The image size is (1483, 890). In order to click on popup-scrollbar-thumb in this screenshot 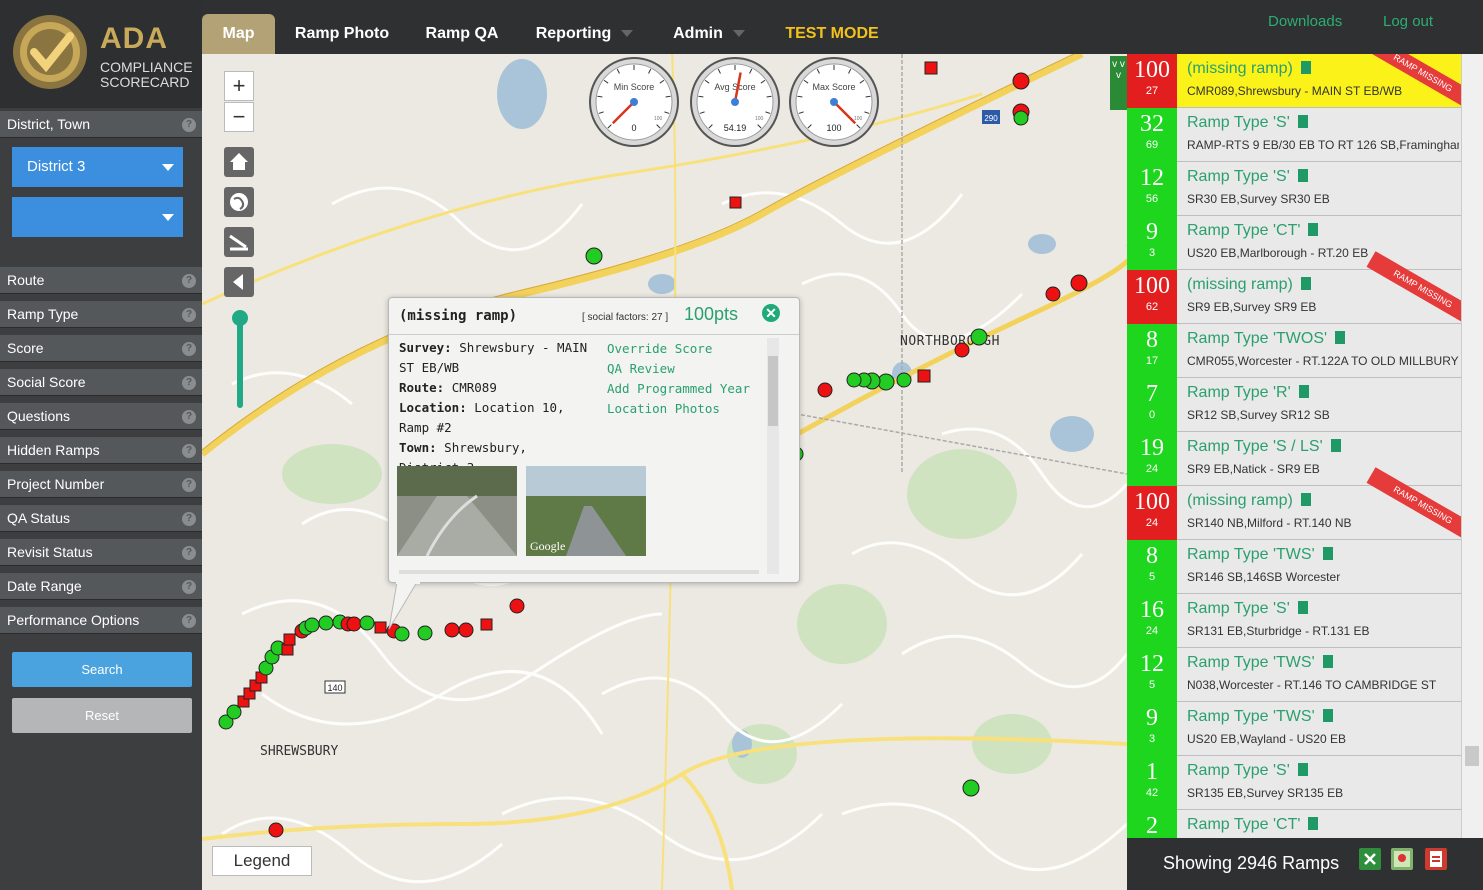, I will do `click(773, 391)`.